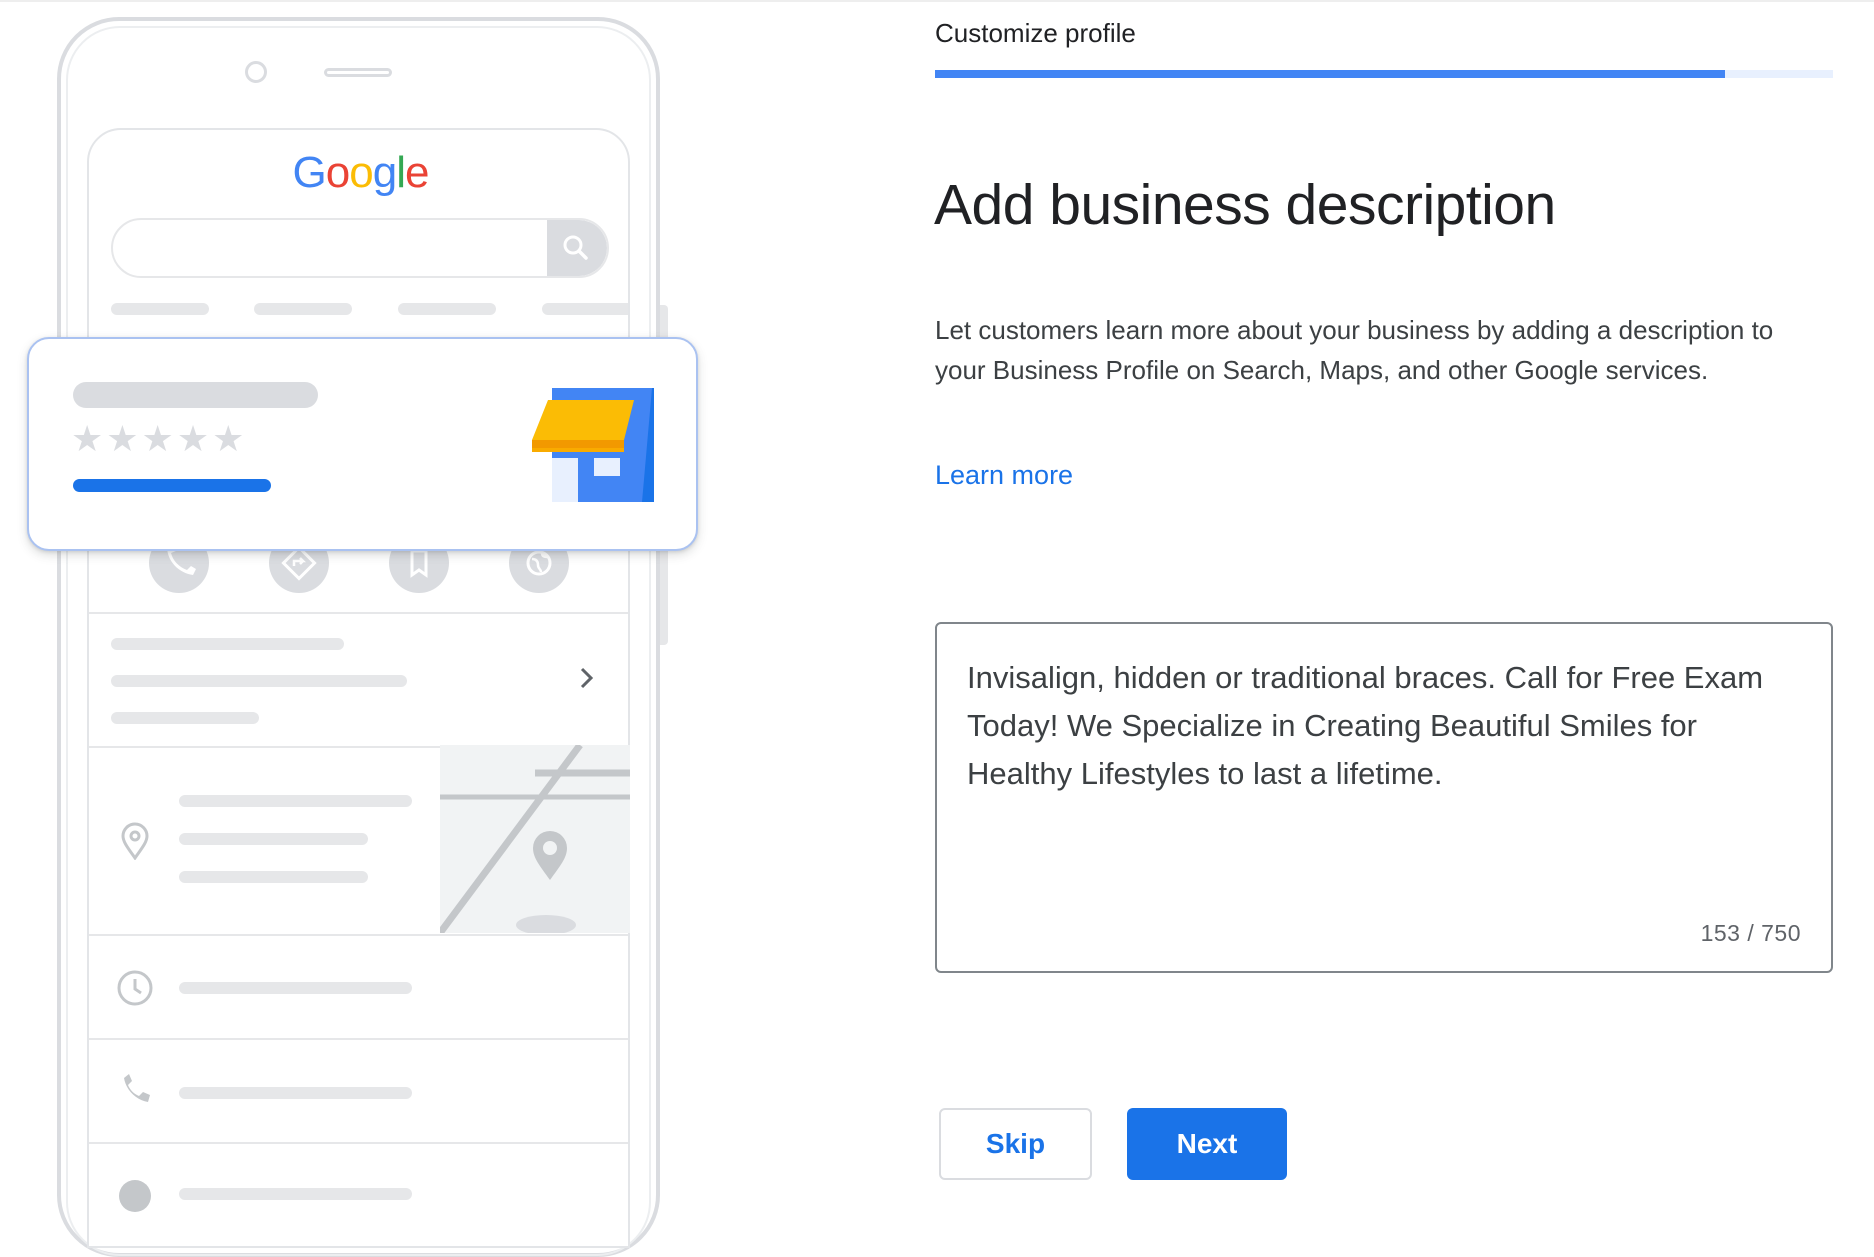 The image size is (1874, 1257). Describe the element at coordinates (172, 485) in the screenshot. I see `placeholder-accent-bar` at that location.